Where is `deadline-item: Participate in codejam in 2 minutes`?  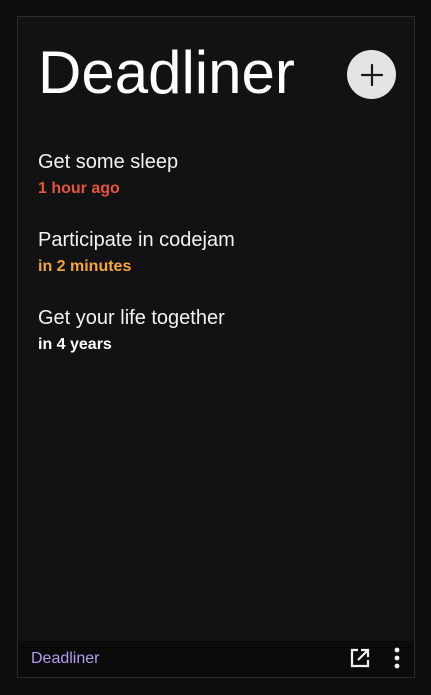
deadline-item: Participate in codejam in 2 minutes is located at coordinates (218, 266).